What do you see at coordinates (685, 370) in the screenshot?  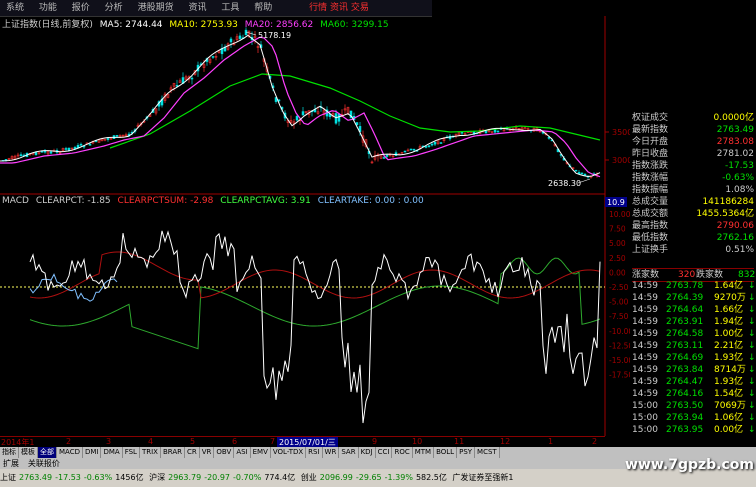 I see `tick-price: 2763.84` at bounding box center [685, 370].